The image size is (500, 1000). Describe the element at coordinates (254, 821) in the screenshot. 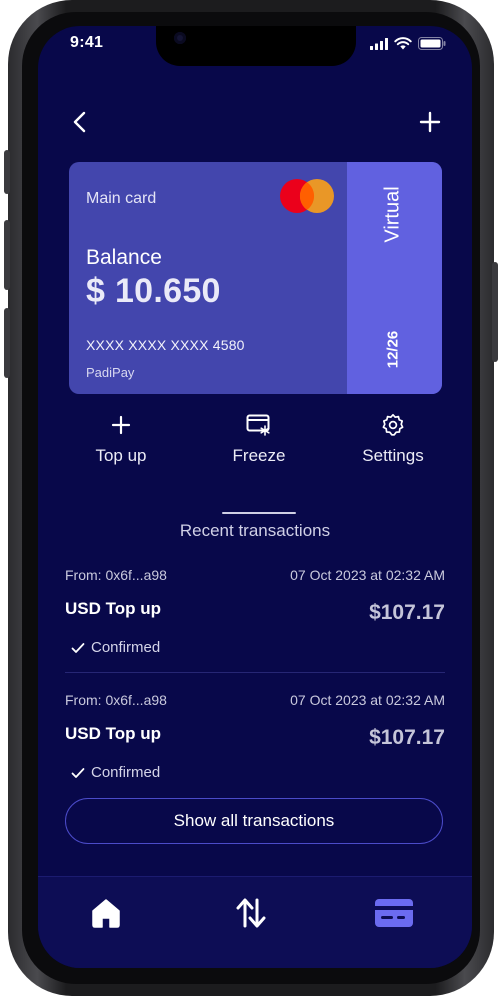

I see `show-all-transactions-button: Show all transactions` at that location.